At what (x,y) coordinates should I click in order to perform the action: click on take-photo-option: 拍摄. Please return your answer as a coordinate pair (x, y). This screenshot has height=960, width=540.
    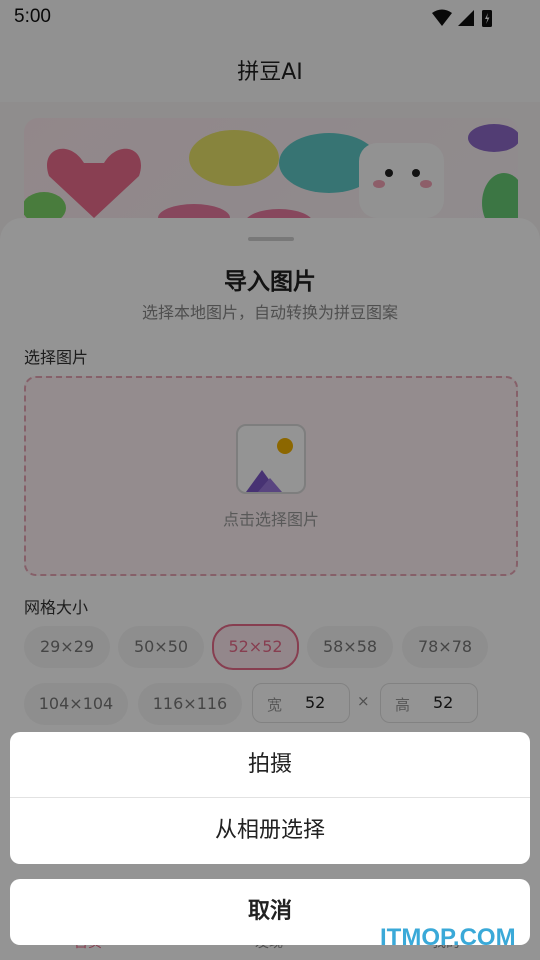
    Looking at the image, I should click on (270, 765).